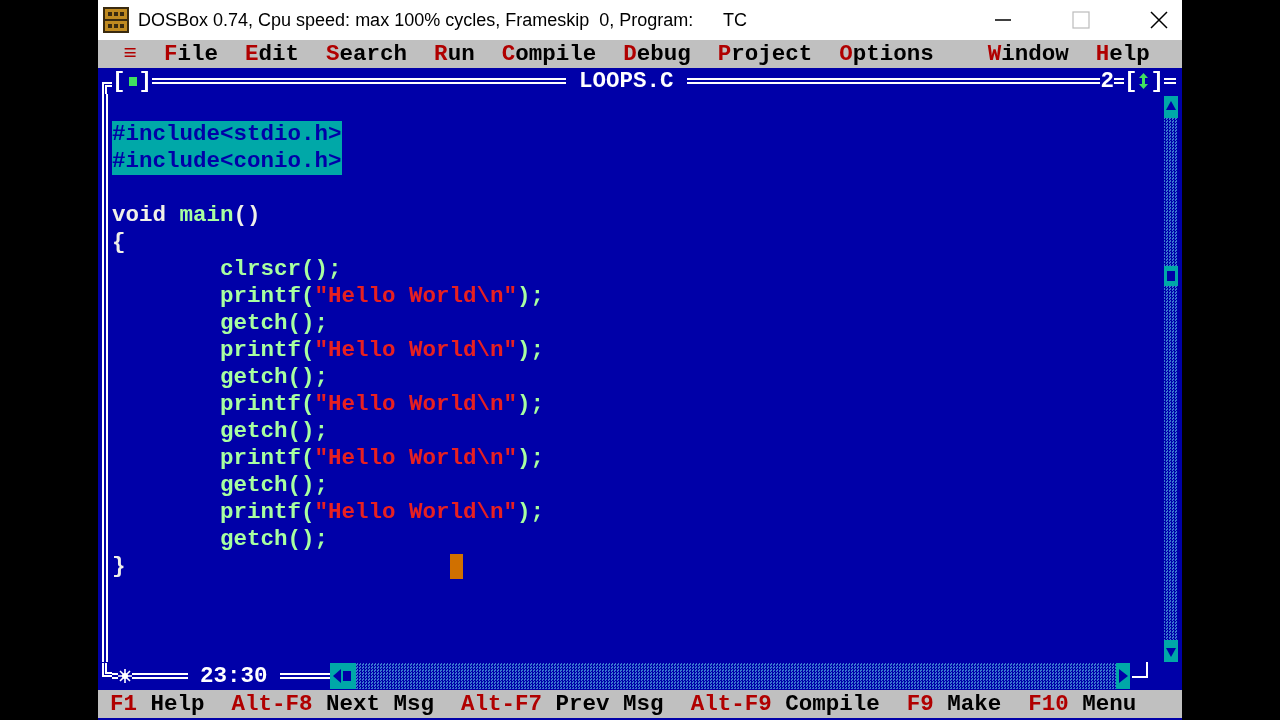 The width and height of the screenshot is (1280, 720). Describe the element at coordinates (1107, 81) in the screenshot. I see `window-number: 2` at that location.